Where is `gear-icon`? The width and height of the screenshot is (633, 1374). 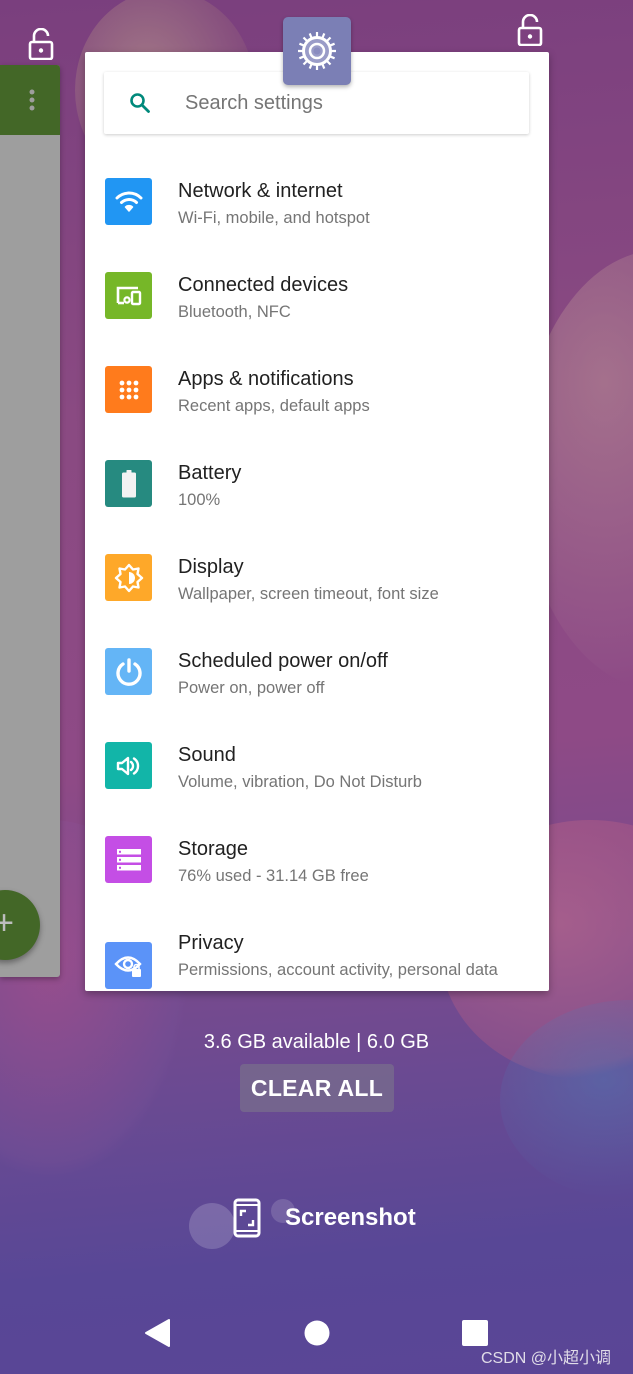 gear-icon is located at coordinates (317, 51).